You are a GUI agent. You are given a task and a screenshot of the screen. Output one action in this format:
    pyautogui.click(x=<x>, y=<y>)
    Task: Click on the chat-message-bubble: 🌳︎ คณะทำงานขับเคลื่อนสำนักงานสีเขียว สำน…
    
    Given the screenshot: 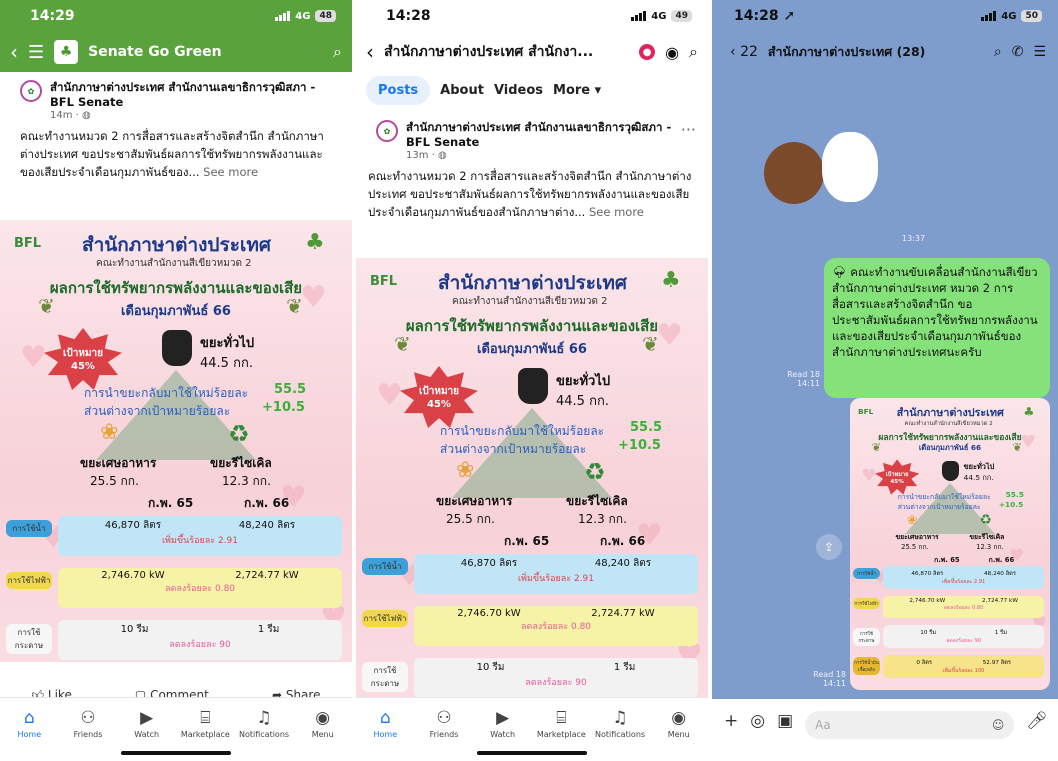 What is the action you would take?
    pyautogui.click(x=937, y=328)
    